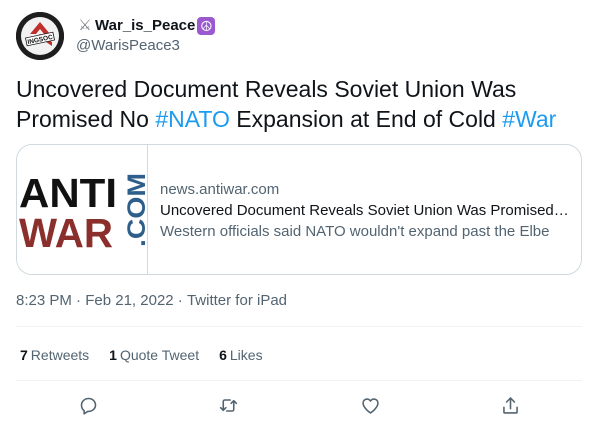 The image size is (598, 428). Describe the element at coordinates (299, 38) in the screenshot. I see `tweet-header: INGSOC ⚔ War_is_Peace ☮ @WarisPeace3` at that location.